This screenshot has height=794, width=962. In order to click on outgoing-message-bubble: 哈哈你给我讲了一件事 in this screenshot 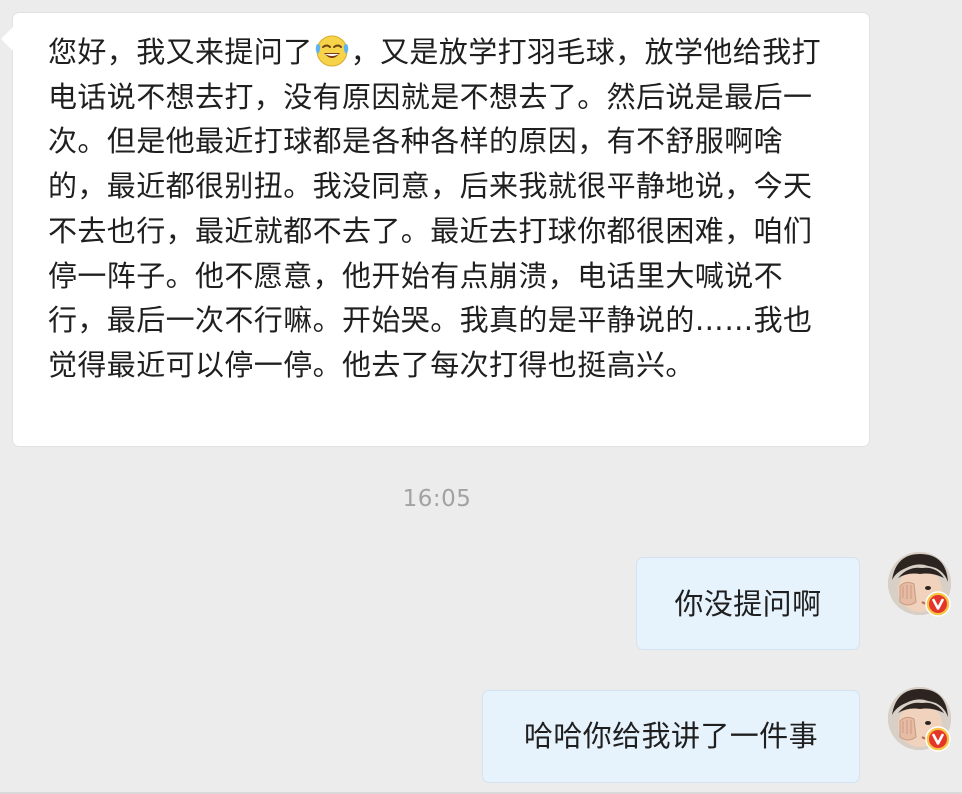, I will do `click(671, 736)`.